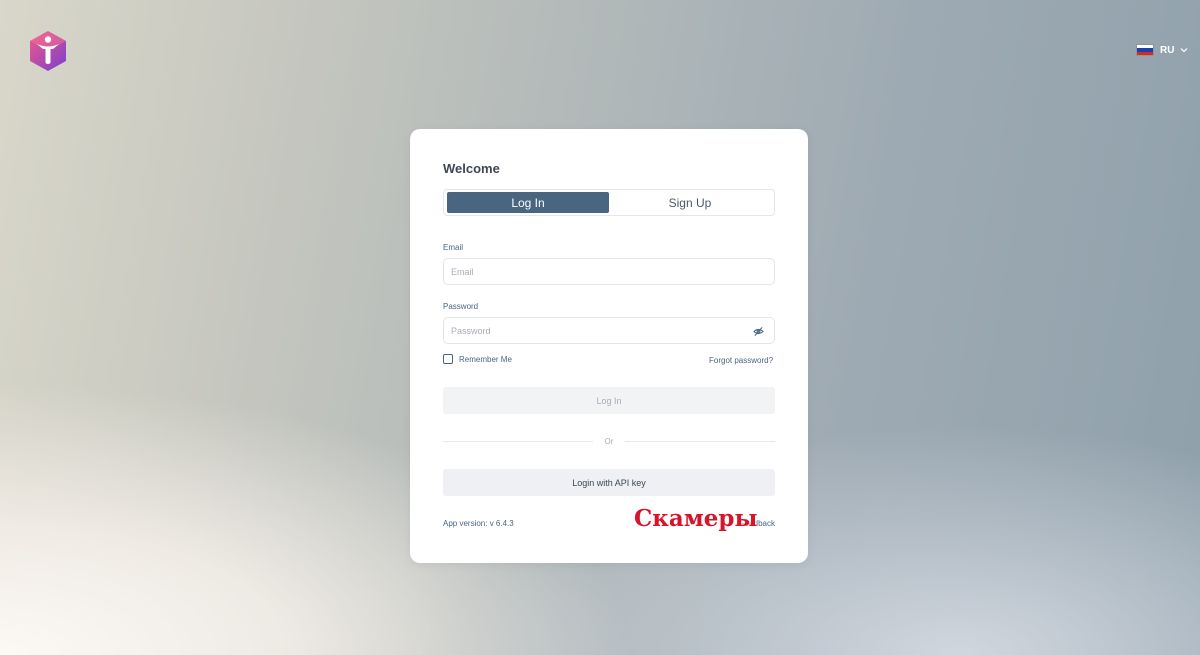 Image resolution: width=1200 pixels, height=655 pixels. I want to click on auth-tabs: Log In Sign Up, so click(609, 202).